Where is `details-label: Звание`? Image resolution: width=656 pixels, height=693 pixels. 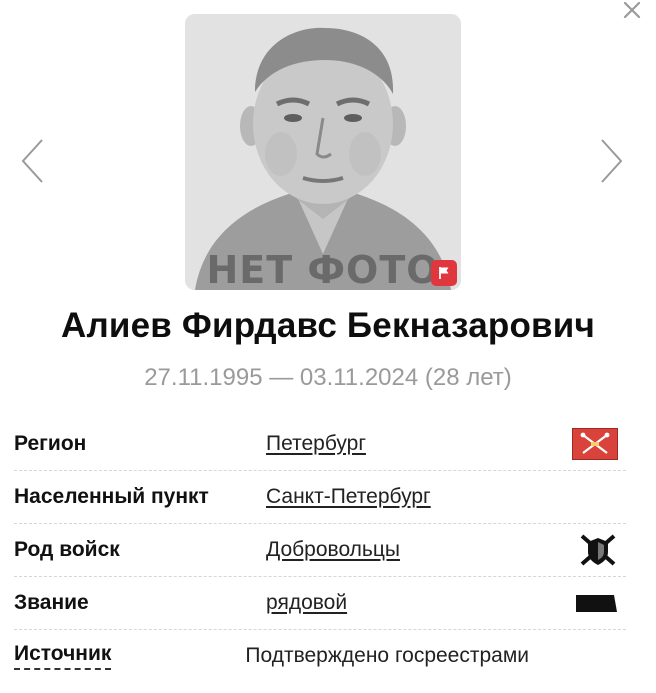
details-label: Звание is located at coordinates (51, 602).